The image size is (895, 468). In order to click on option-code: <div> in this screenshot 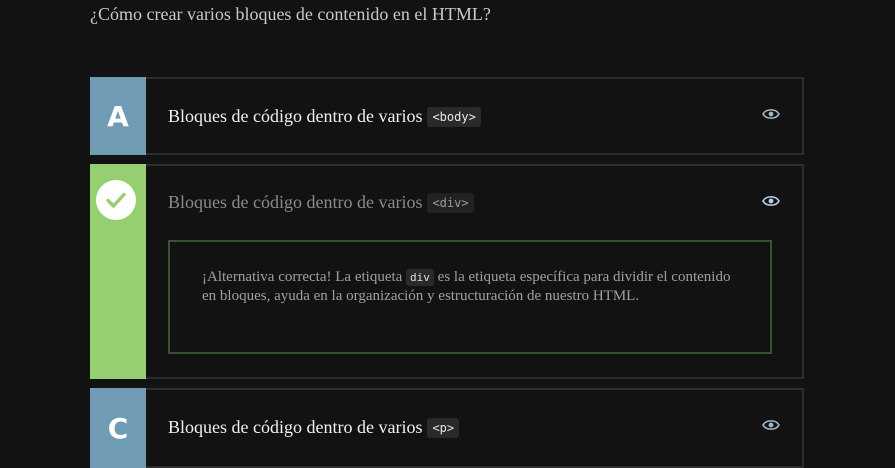, I will do `click(450, 202)`.